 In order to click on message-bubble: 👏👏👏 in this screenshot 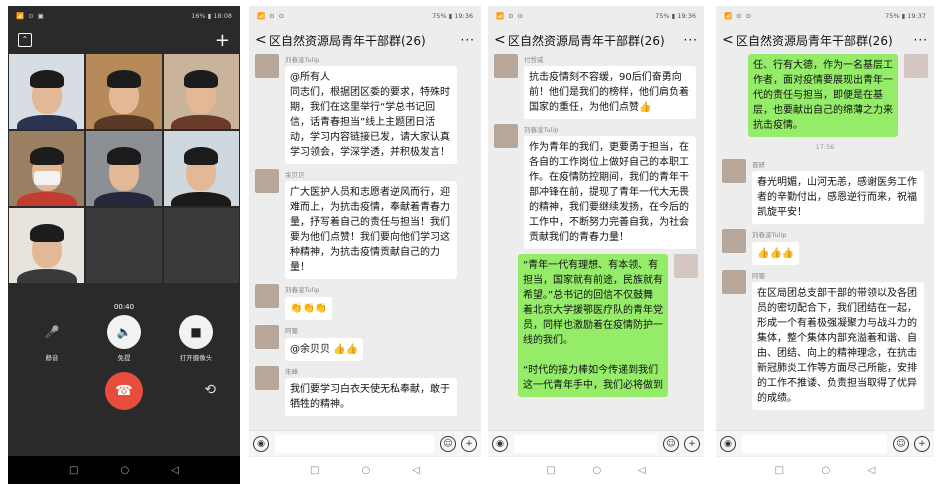, I will do `click(309, 308)`.